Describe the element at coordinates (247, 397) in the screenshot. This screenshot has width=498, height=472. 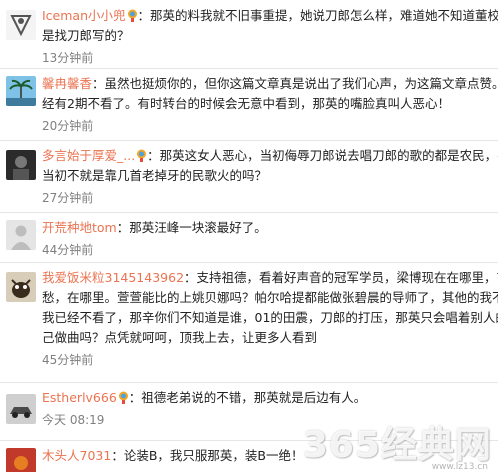
I see `comment-text-line: ：祖德老弟说的不错，那英就是后边有人。` at that location.